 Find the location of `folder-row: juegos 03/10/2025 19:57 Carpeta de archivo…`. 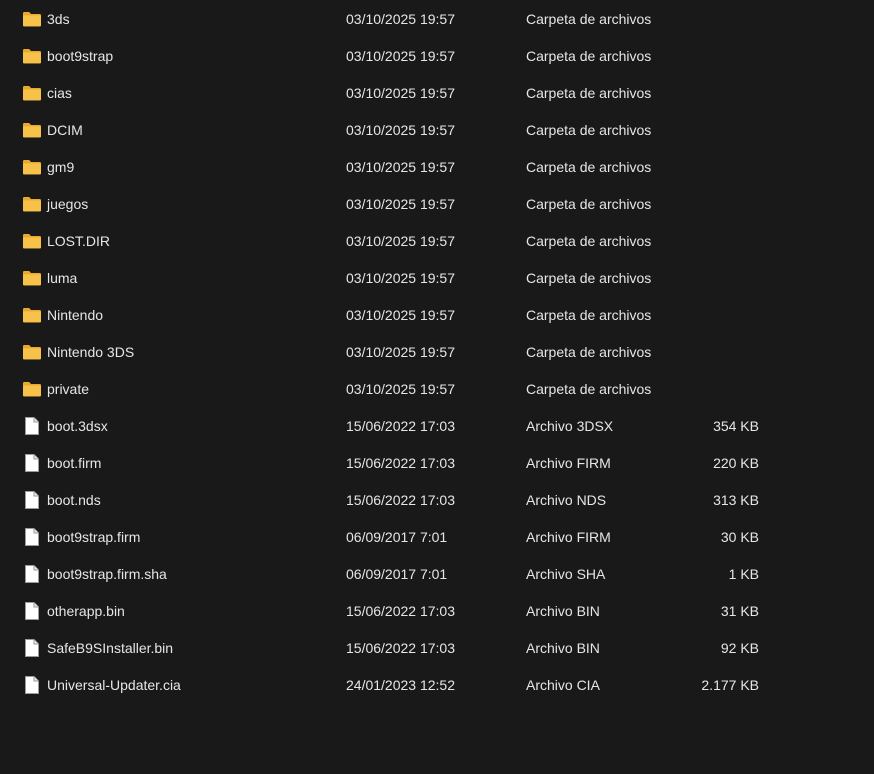

folder-row: juegos 03/10/2025 19:57 Carpeta de archivo… is located at coordinates (437, 204).